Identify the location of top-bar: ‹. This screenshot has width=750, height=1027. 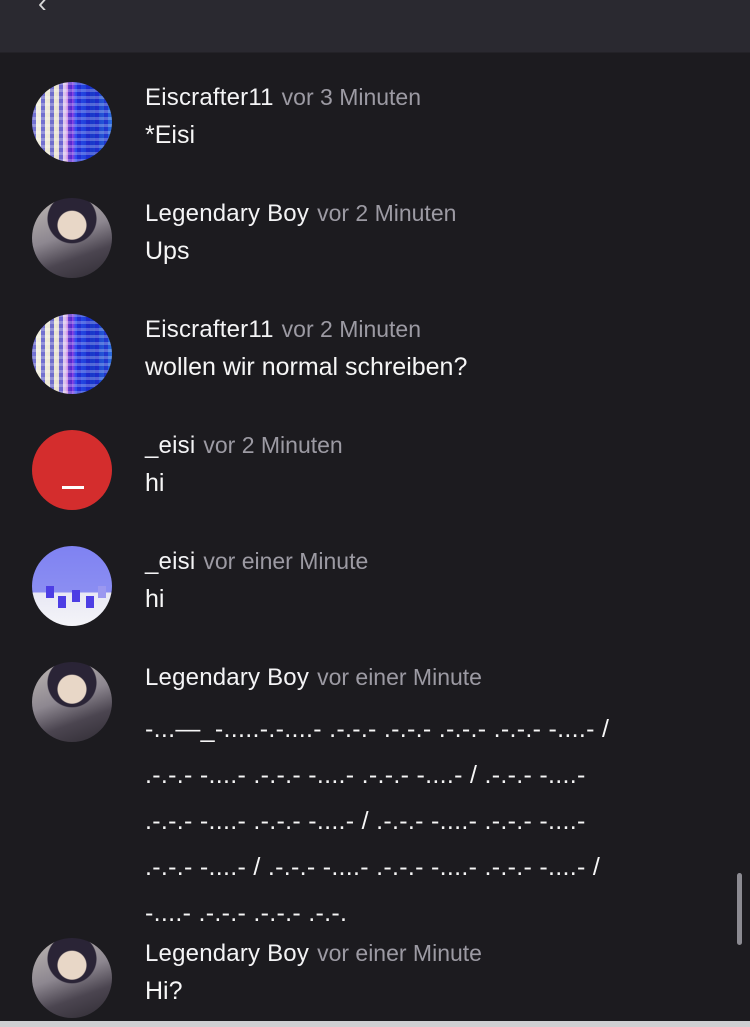
(375, 26).